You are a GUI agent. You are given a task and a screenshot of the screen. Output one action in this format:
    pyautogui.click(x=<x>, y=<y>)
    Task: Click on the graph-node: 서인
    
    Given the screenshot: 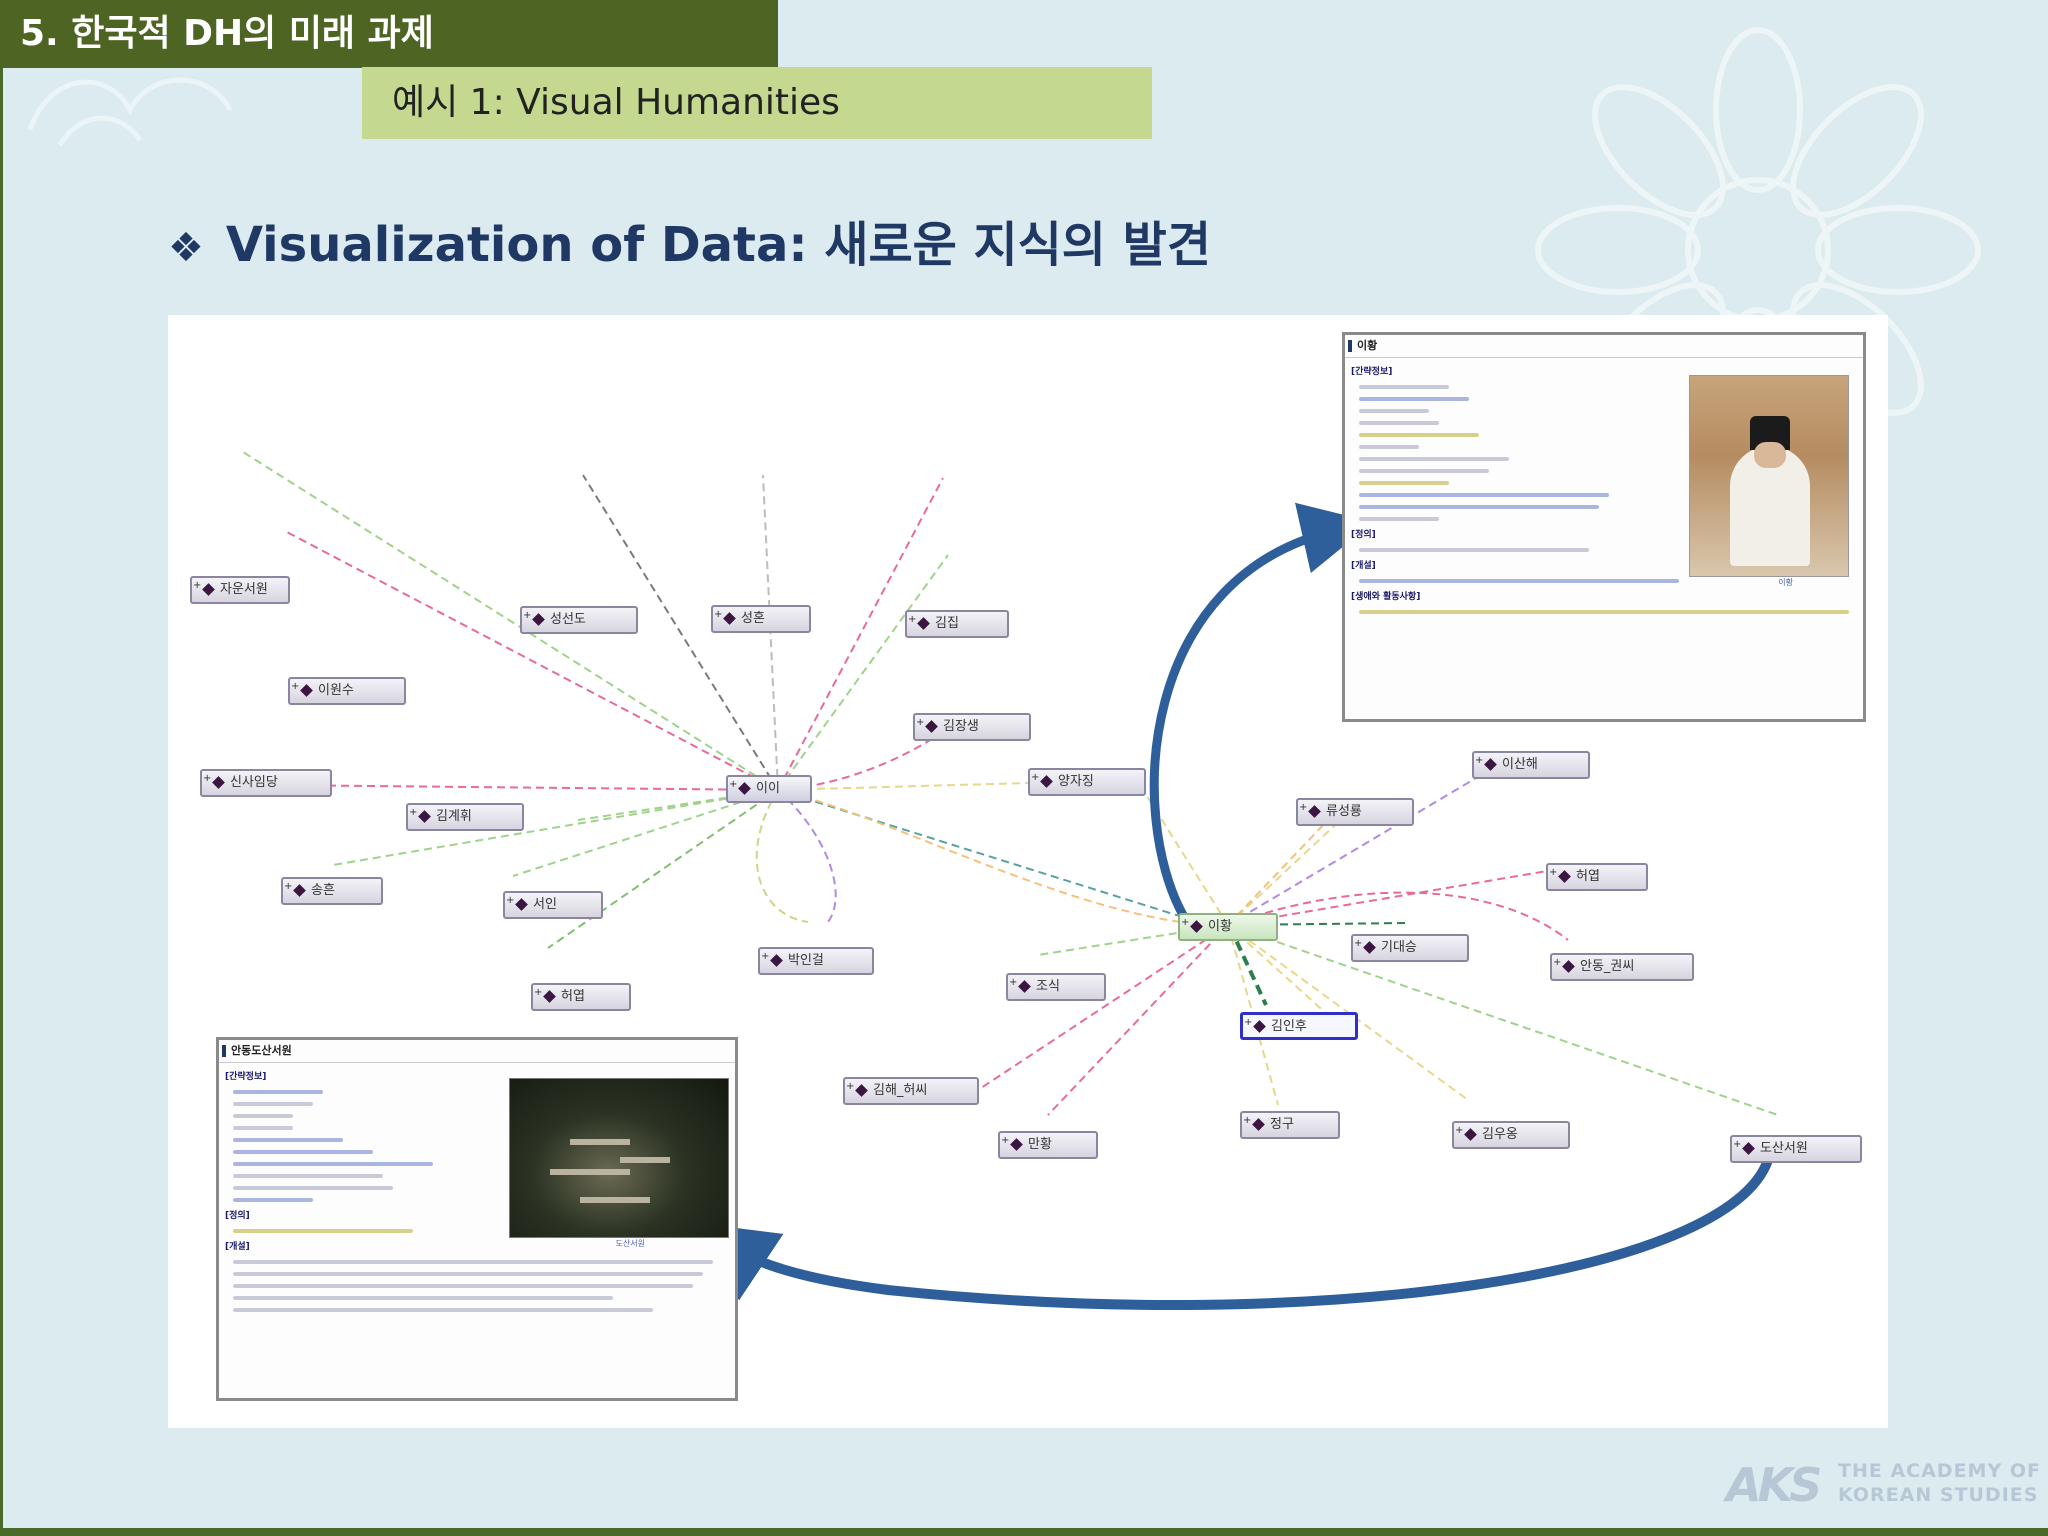 What is the action you would take?
    pyautogui.click(x=553, y=904)
    